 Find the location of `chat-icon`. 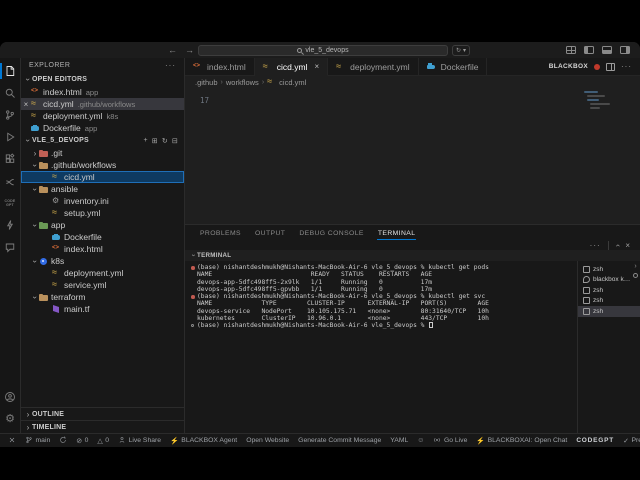

chat-icon is located at coordinates (10, 247).